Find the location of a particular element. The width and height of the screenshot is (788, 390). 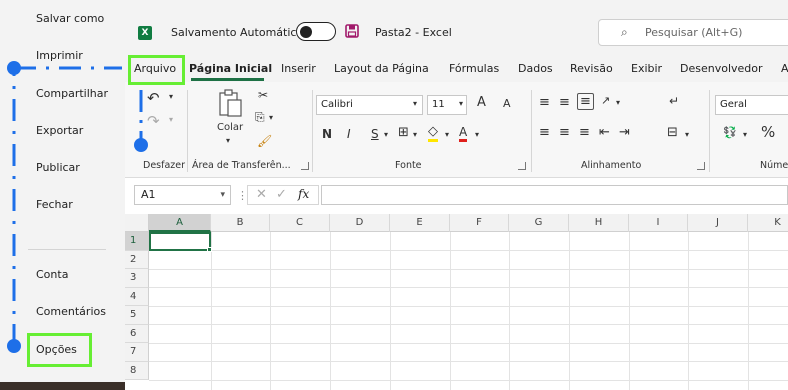

row-header: 6 is located at coordinates (137, 333).